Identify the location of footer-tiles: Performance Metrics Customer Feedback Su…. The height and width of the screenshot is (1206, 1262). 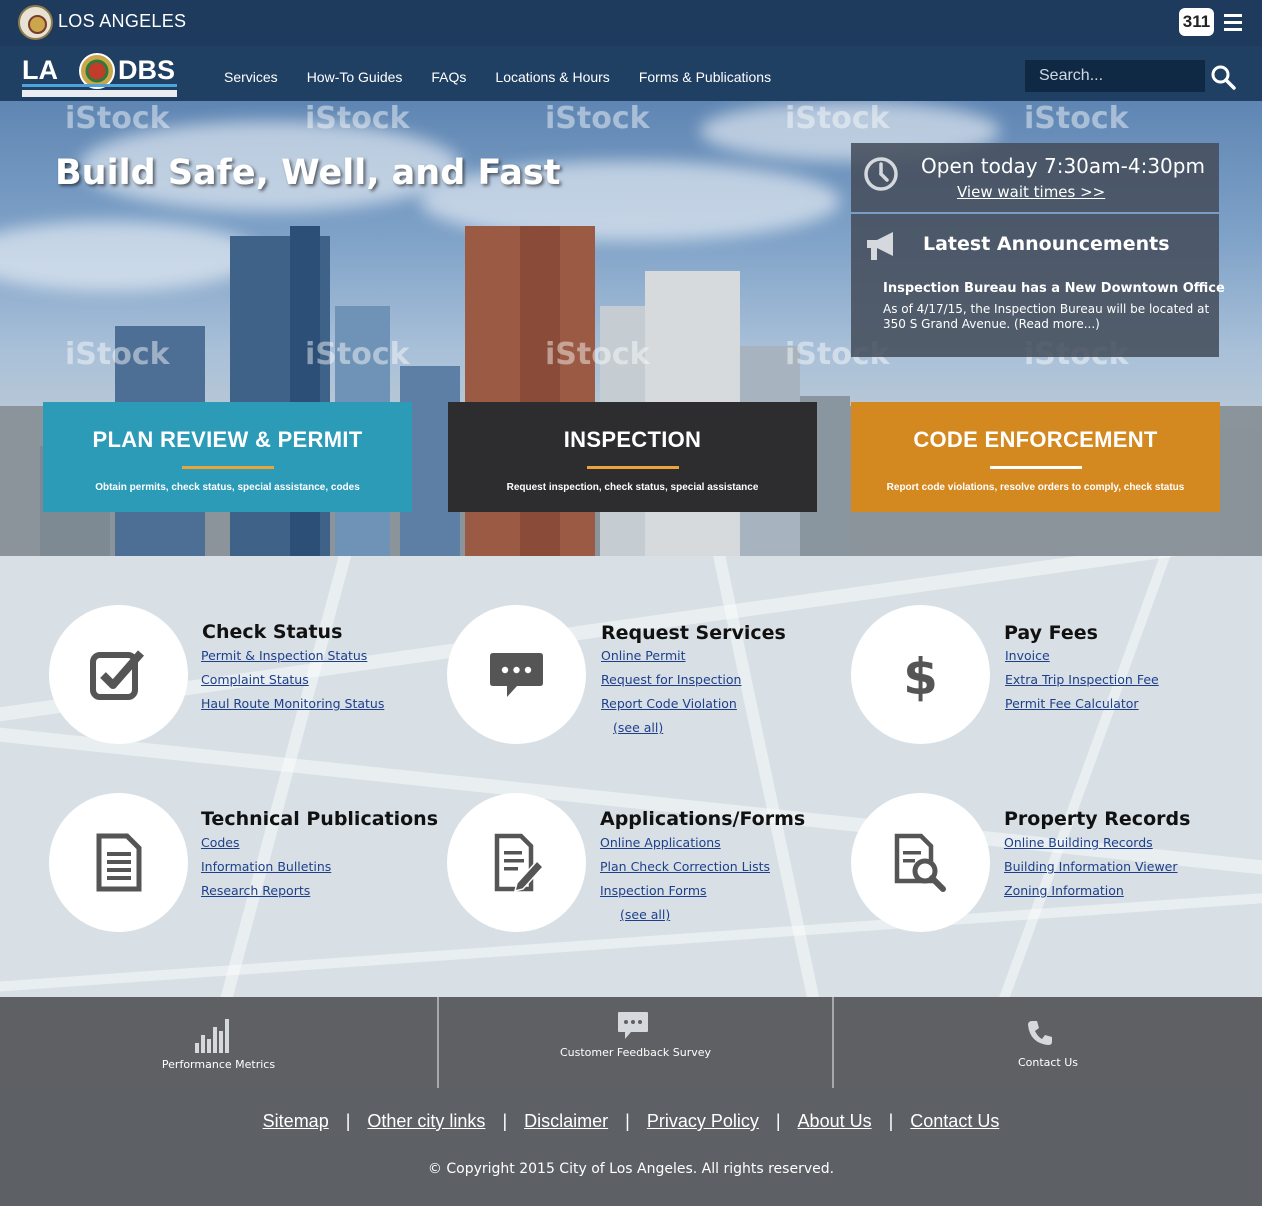
(631, 1042).